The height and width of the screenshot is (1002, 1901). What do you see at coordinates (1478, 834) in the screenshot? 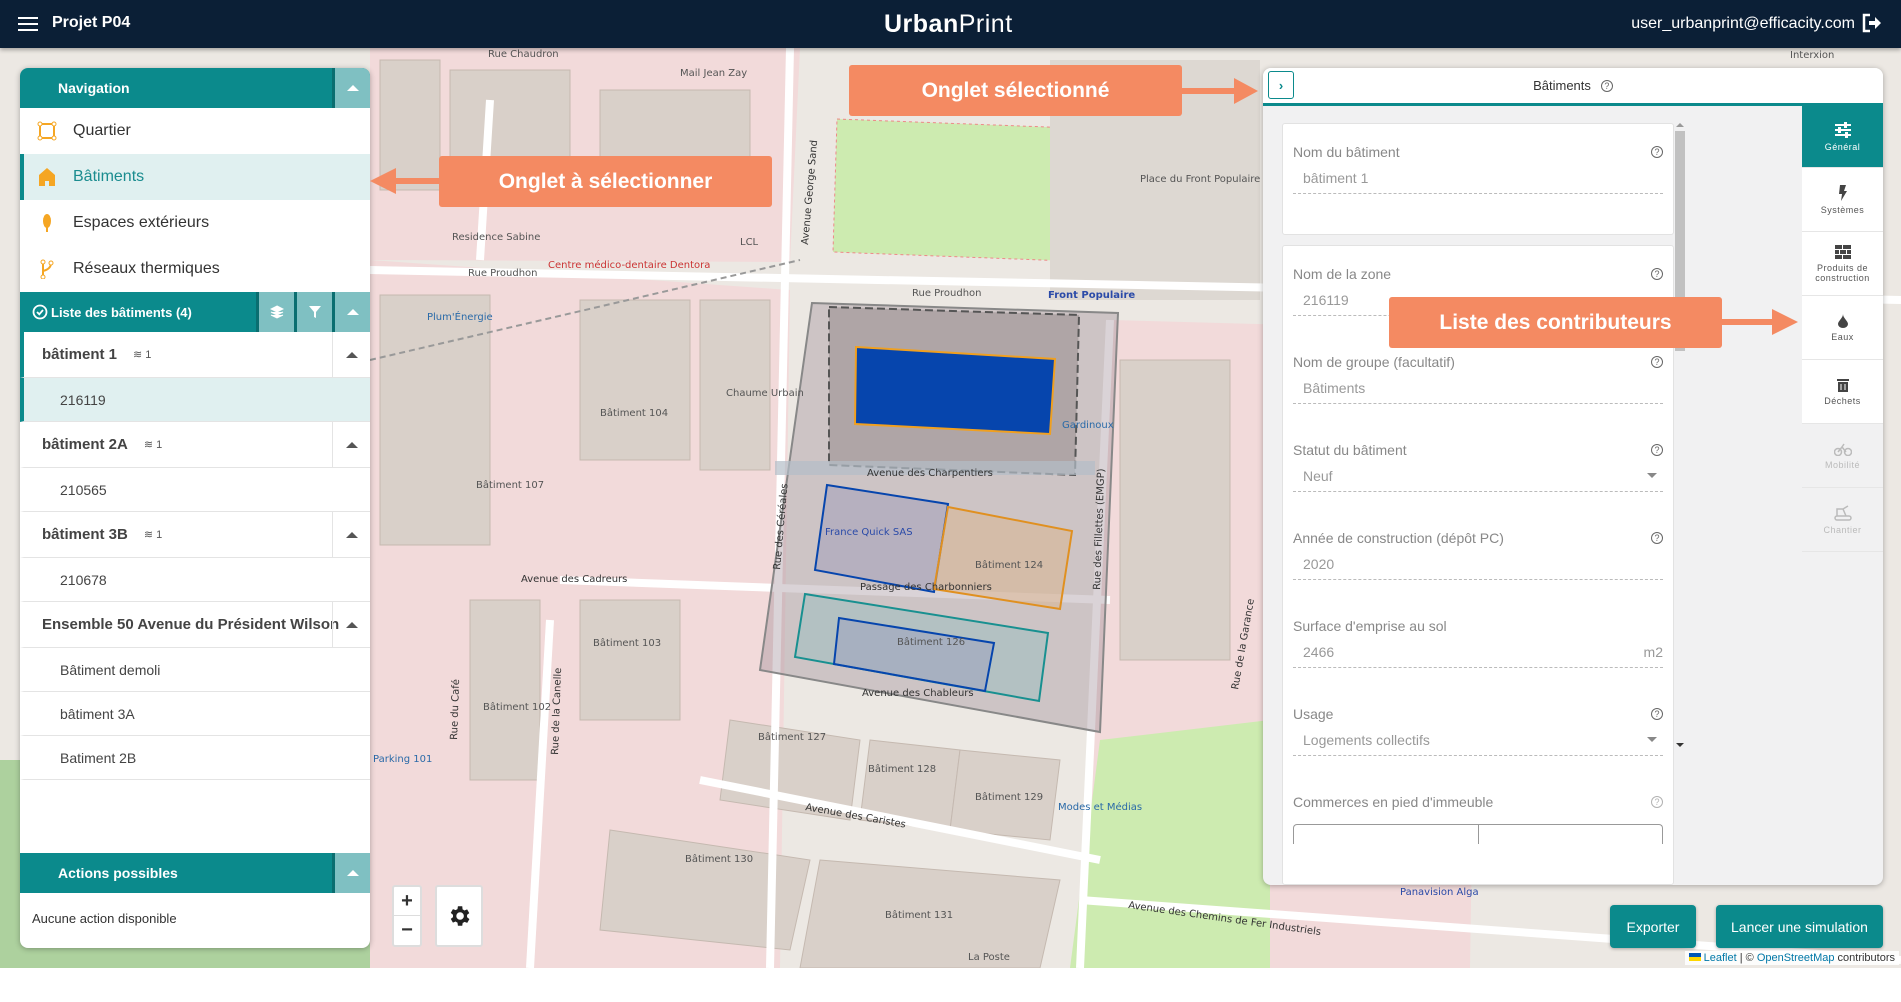
I see `shops-toggle` at bounding box center [1478, 834].